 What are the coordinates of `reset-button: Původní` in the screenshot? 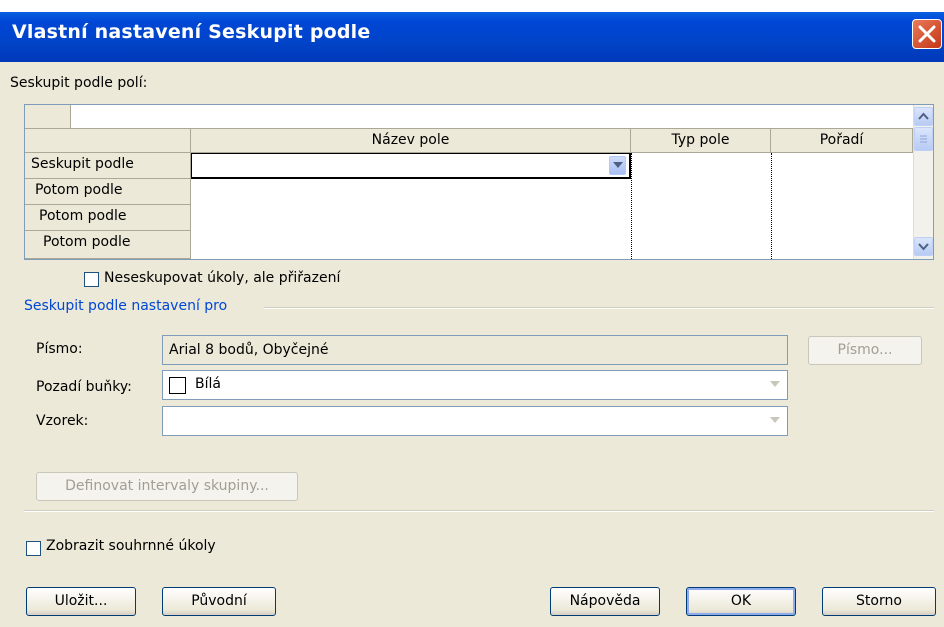 It's located at (219, 601).